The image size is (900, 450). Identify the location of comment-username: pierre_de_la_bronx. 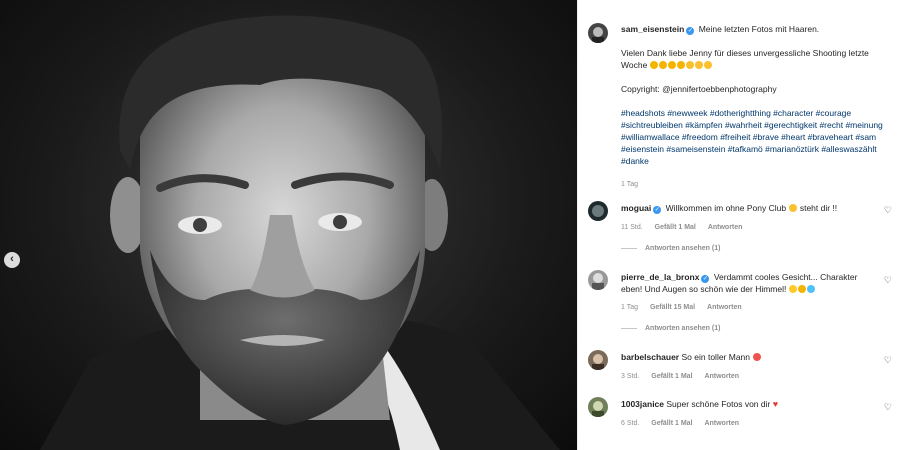
(660, 277).